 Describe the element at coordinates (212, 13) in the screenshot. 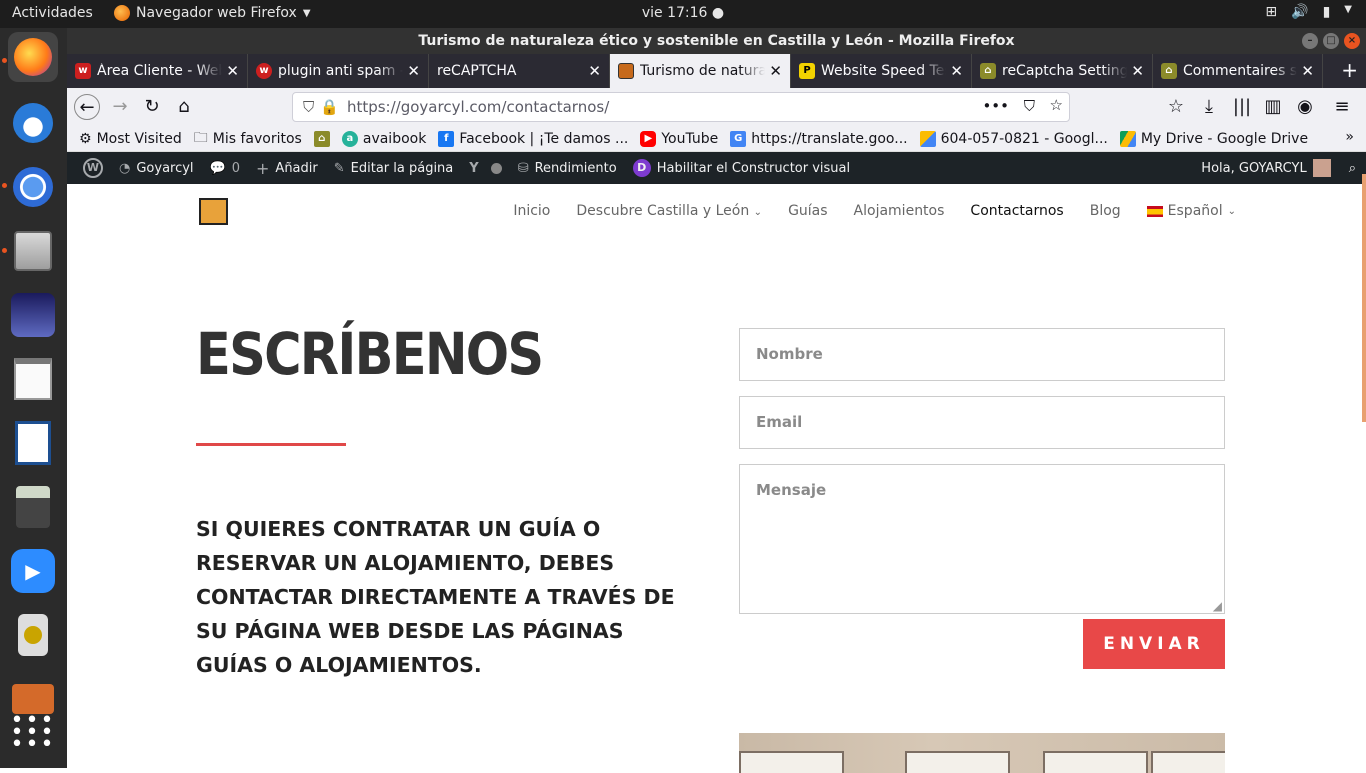

I see `app-menu: Navegador web Firefox ▼` at that location.